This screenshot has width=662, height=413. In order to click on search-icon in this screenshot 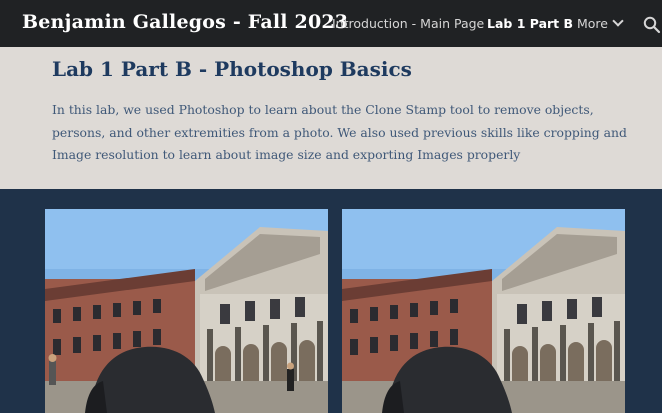, I will do `click(652, 25)`.